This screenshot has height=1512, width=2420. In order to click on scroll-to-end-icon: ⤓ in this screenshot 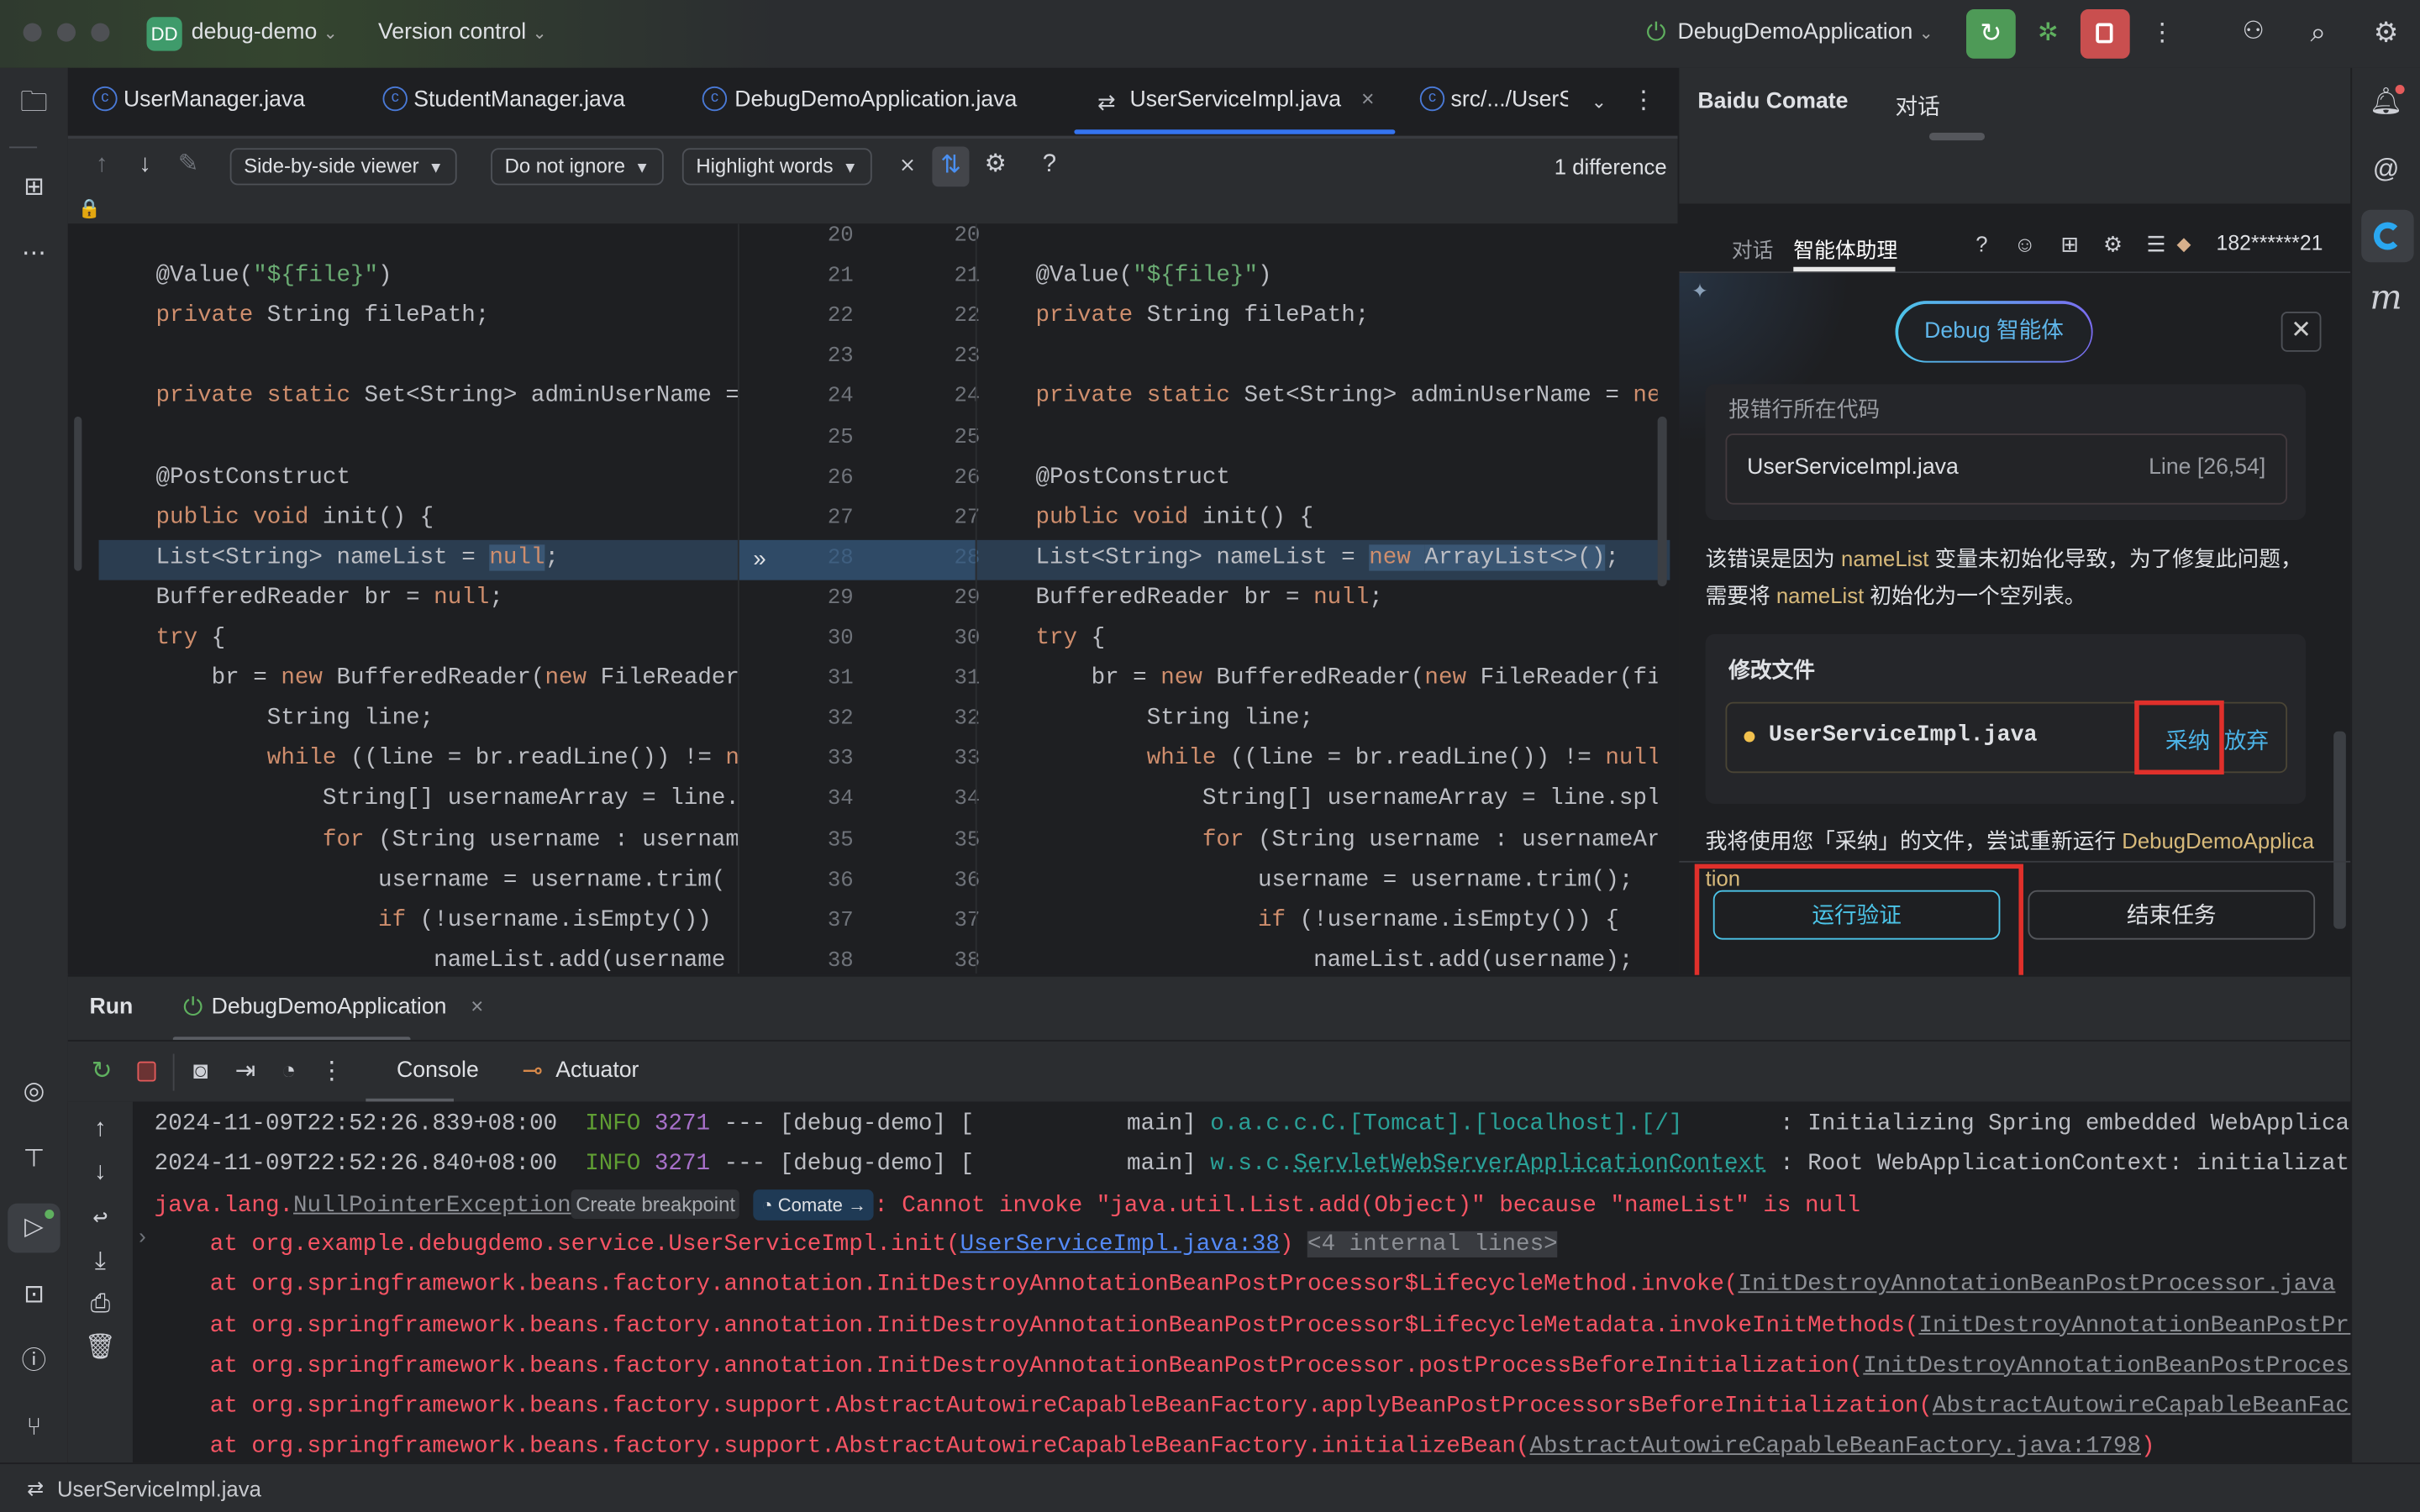, I will do `click(100, 1262)`.